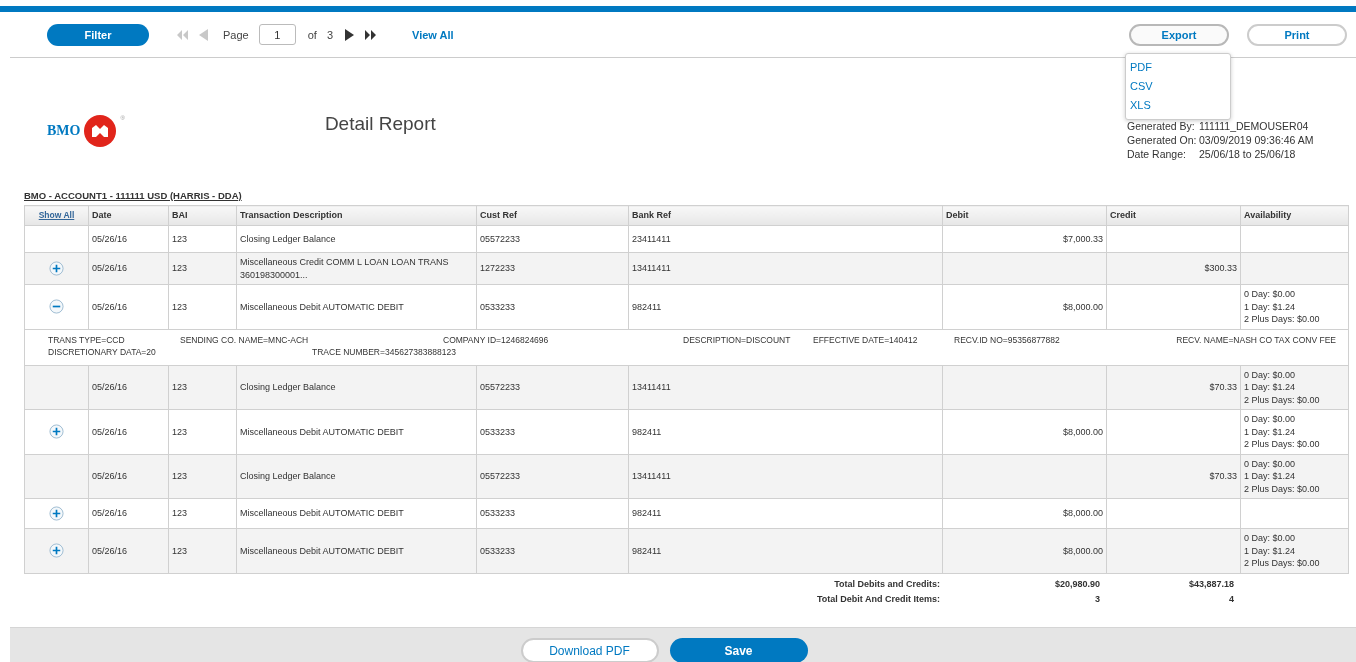  I want to click on meta-value: 25/06/18 to 25/06/18, so click(1248, 154).